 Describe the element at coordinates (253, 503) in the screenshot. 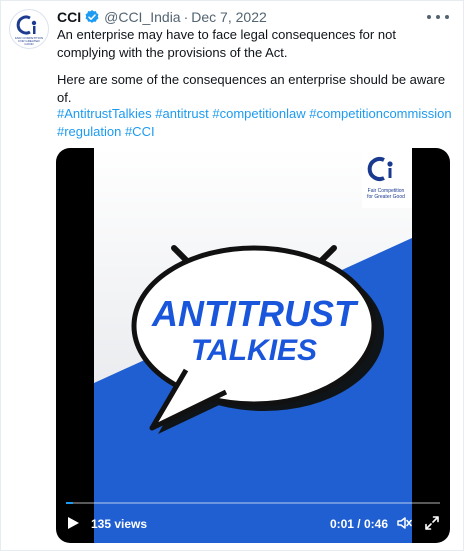

I see `video-scrubber` at that location.